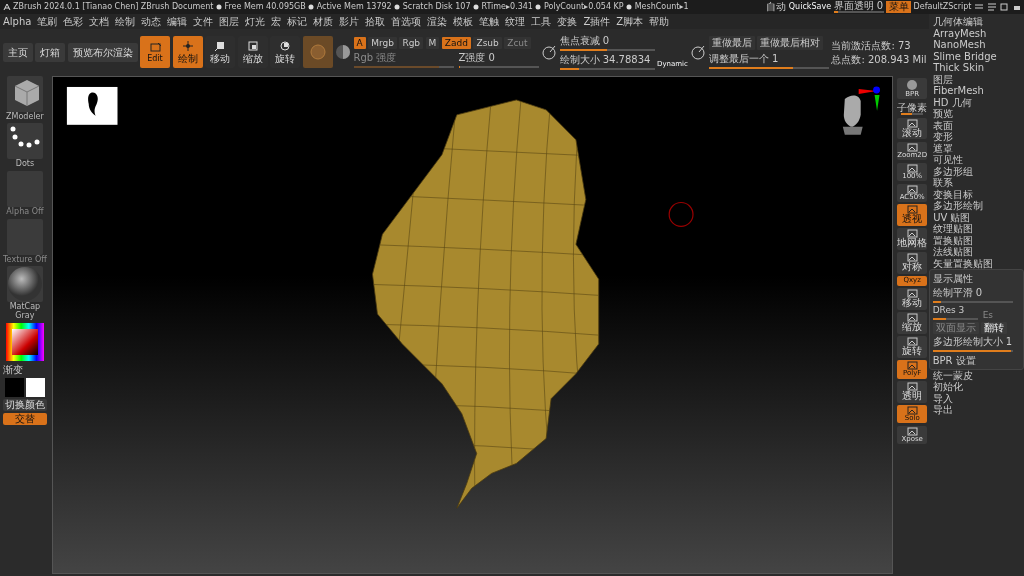 The image size is (1024, 576). What do you see at coordinates (567, 21) in the screenshot?
I see `menu-item: 变换` at bounding box center [567, 21].